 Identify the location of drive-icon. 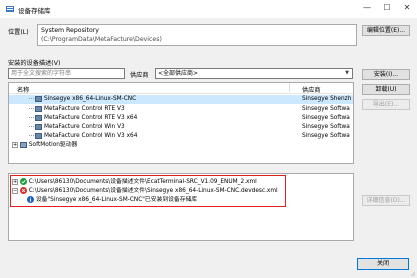
(23, 144).